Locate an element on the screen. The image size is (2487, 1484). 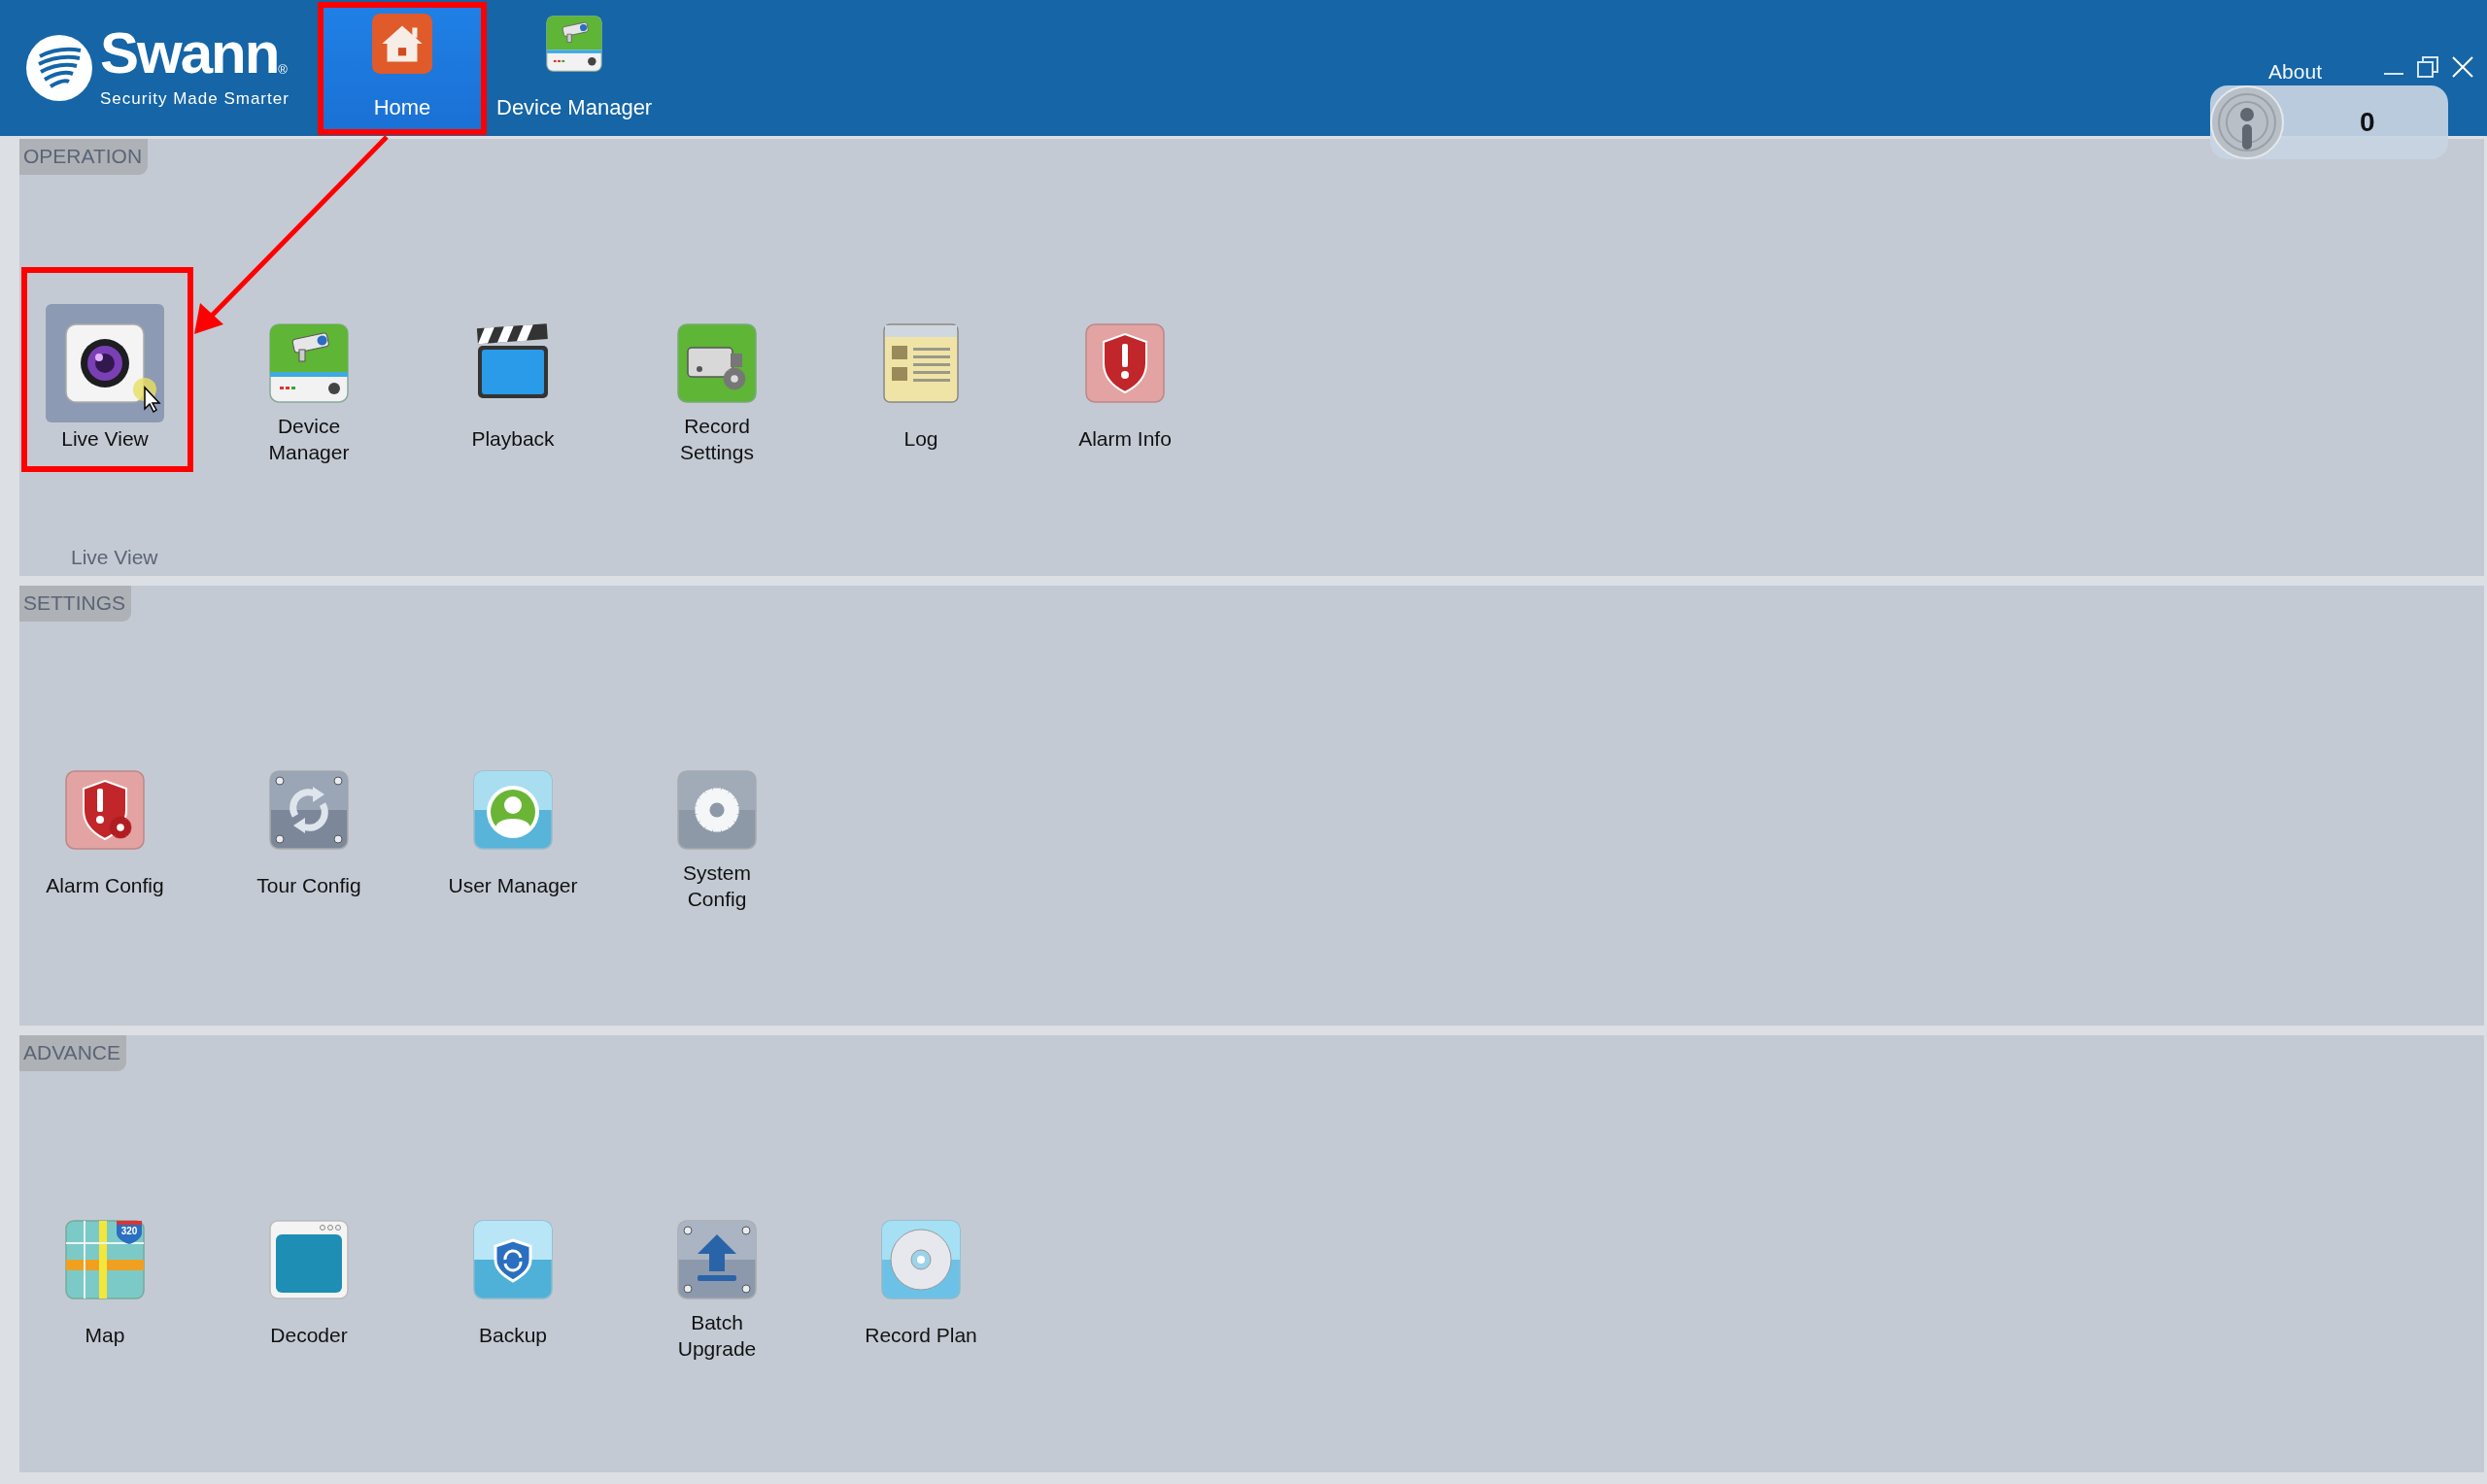
app-tile: 320 Map is located at coordinates (104, 1282).